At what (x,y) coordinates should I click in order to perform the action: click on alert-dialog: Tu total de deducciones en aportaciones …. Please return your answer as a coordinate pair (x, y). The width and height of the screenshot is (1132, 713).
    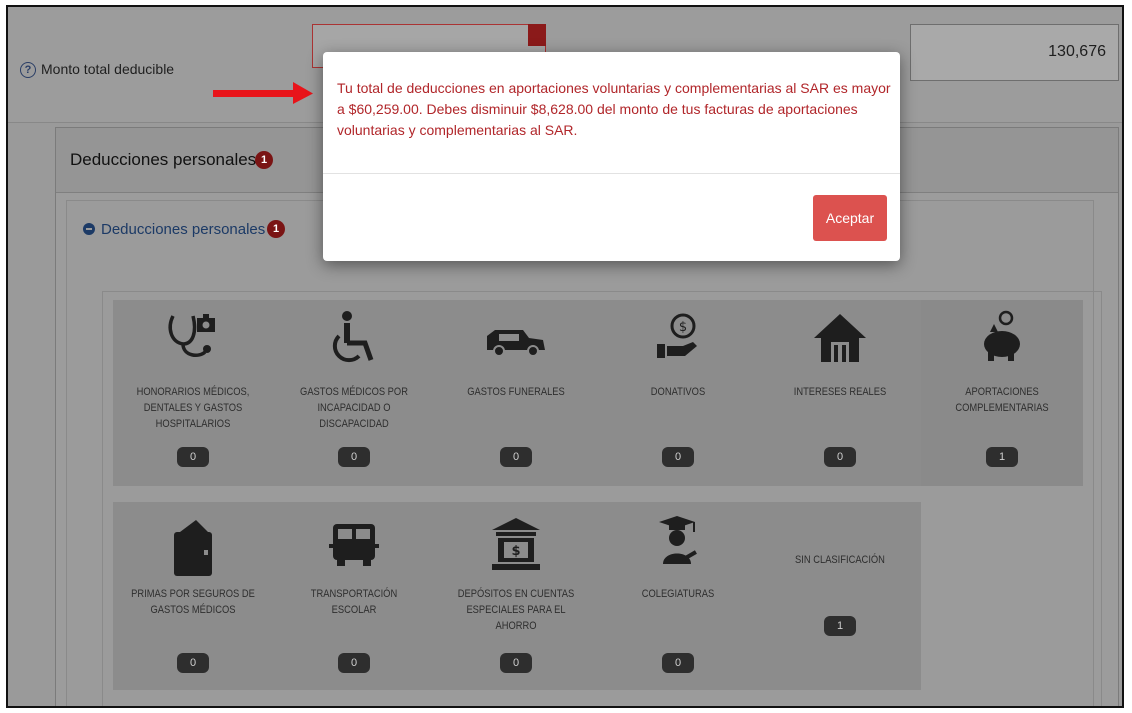
    Looking at the image, I should click on (611, 156).